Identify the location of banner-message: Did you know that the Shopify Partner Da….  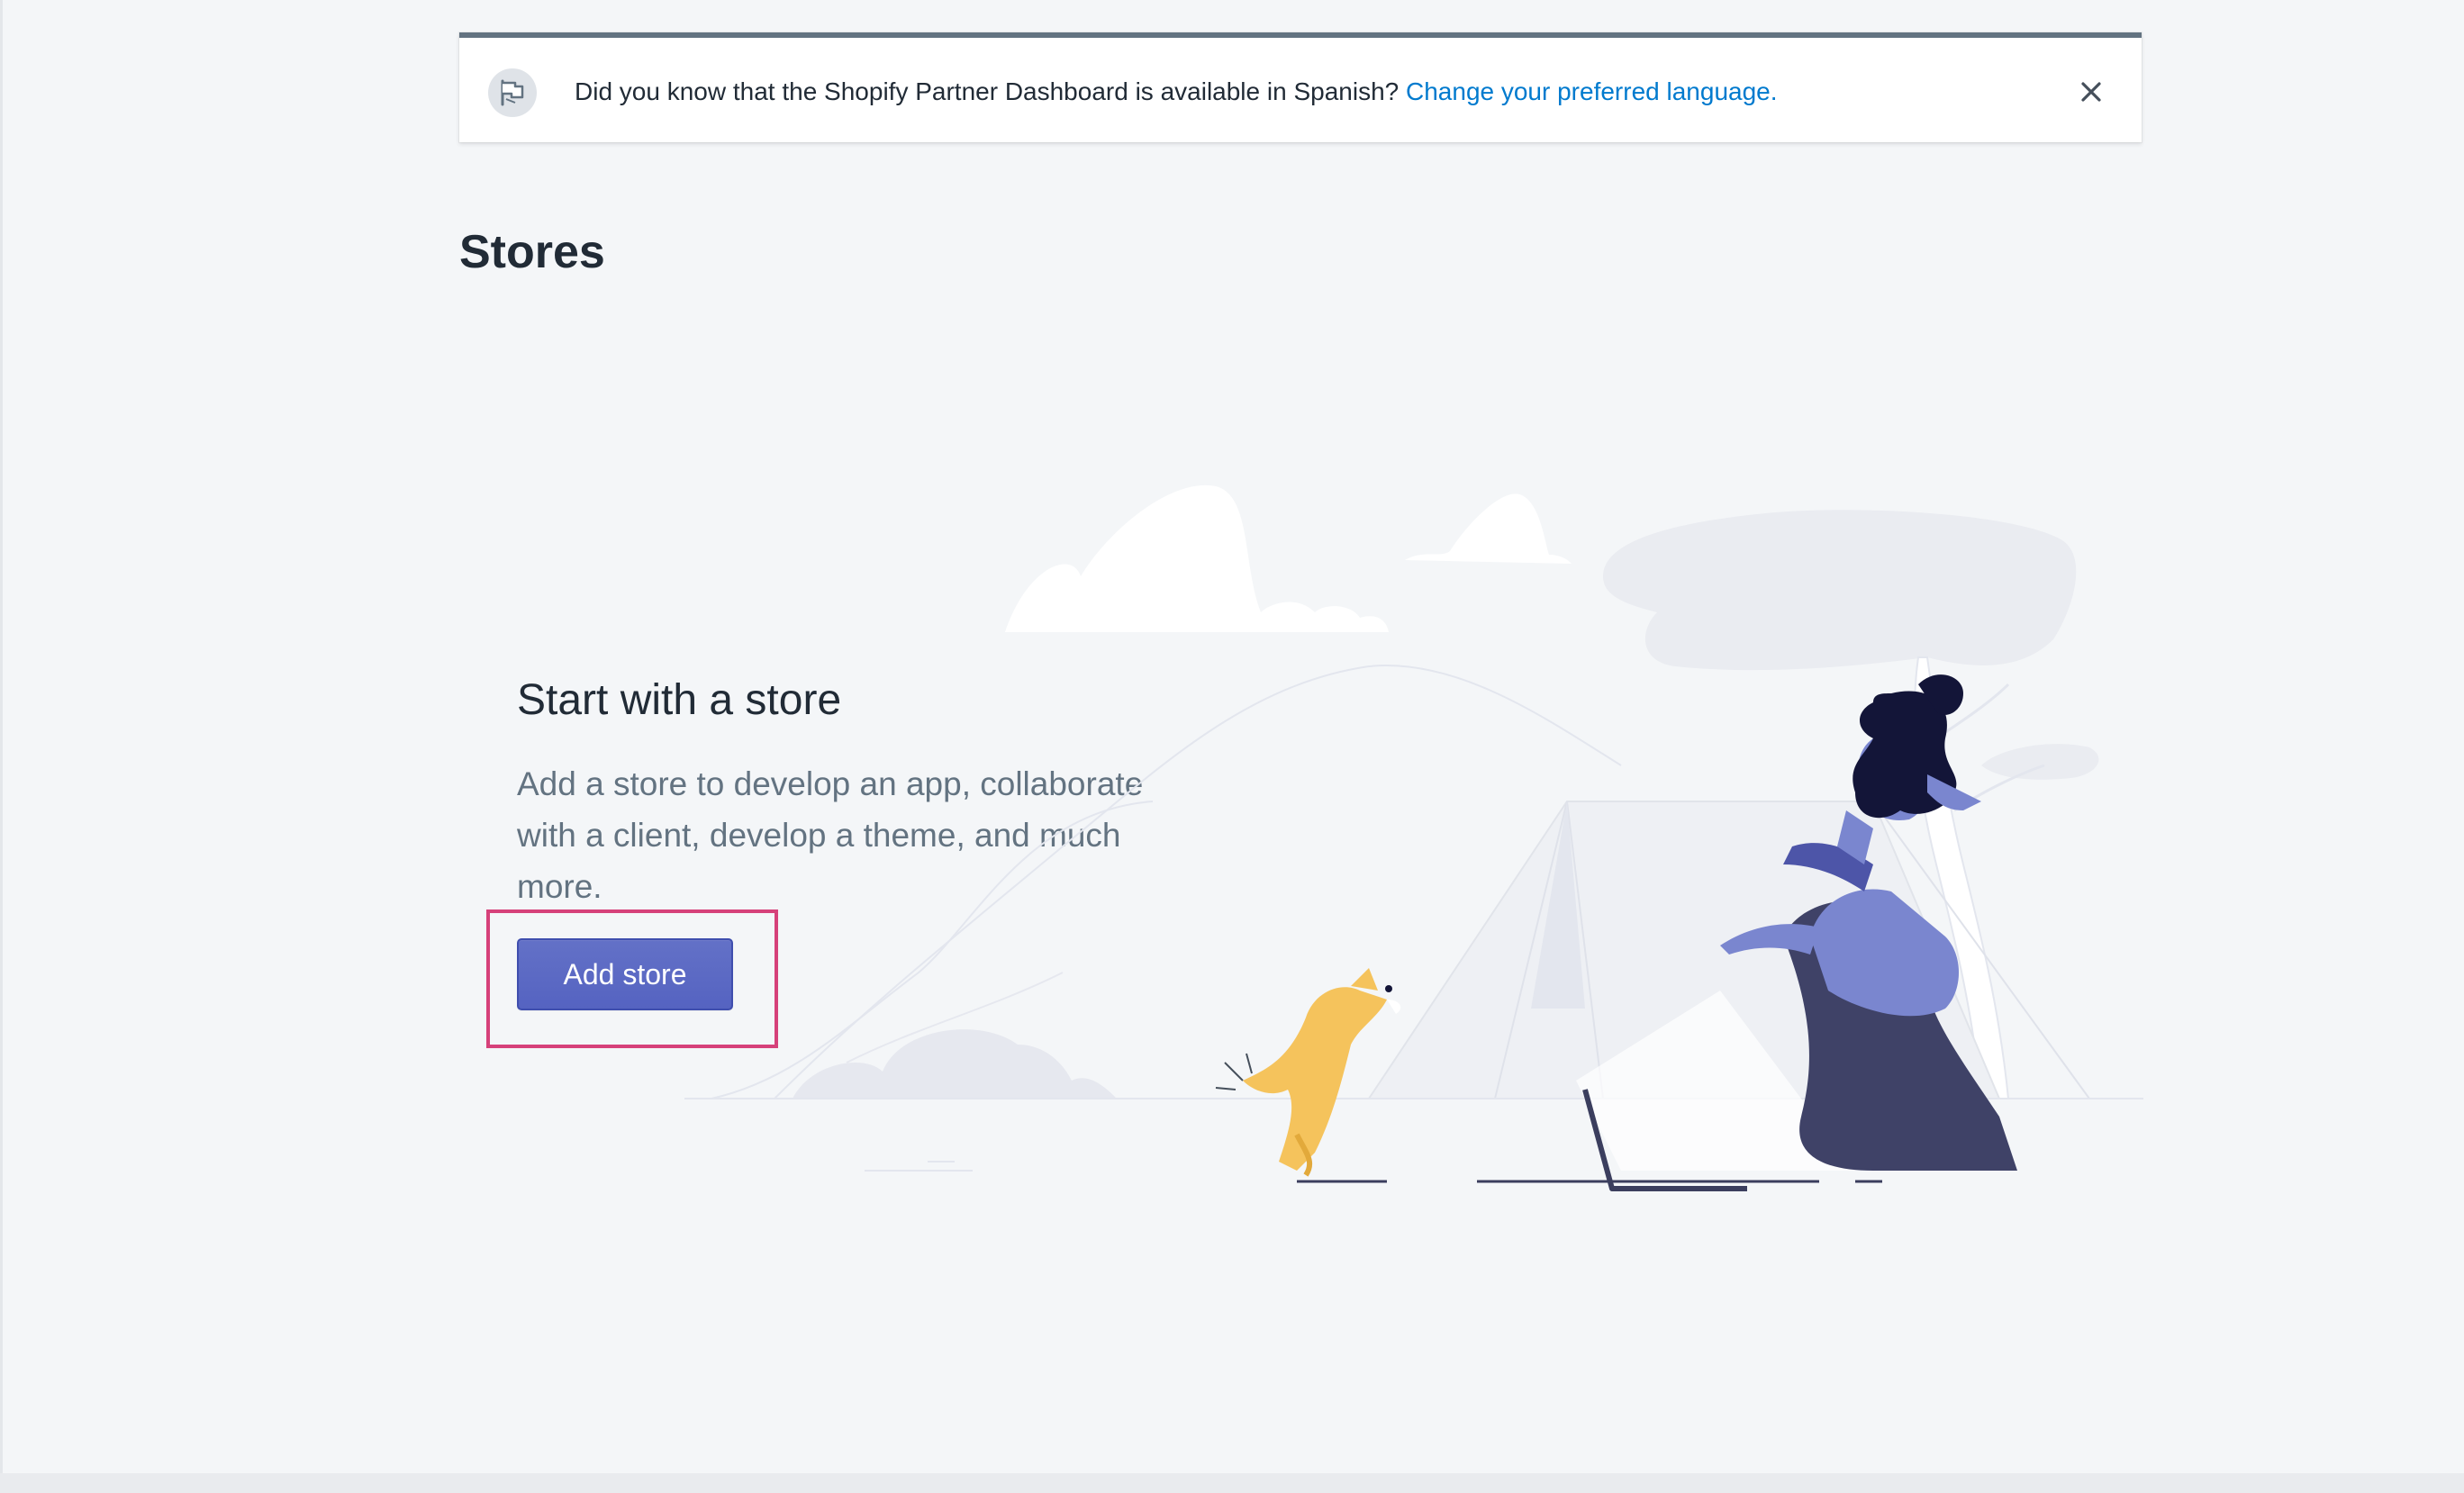
(1176, 92).